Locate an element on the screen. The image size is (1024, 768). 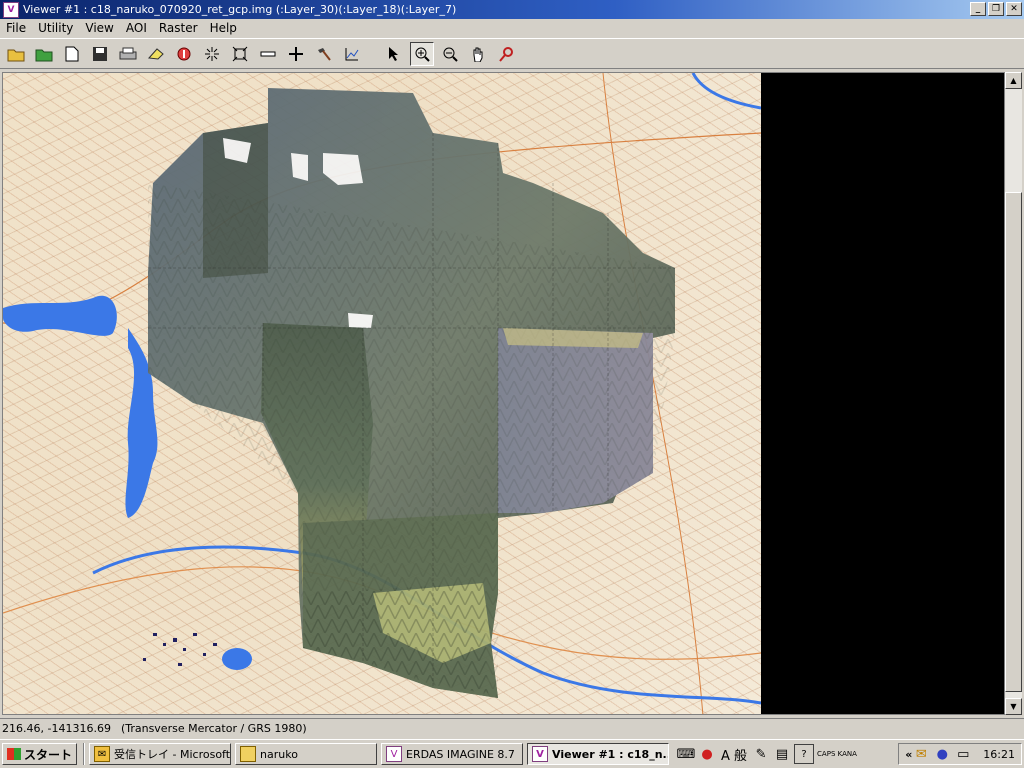
print-icon is located at coordinates (128, 54).